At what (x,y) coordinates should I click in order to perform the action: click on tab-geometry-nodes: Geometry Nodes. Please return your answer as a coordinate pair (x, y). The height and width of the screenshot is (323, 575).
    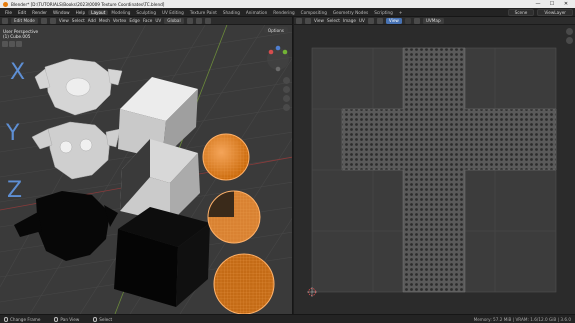
    Looking at the image, I should click on (350, 12).